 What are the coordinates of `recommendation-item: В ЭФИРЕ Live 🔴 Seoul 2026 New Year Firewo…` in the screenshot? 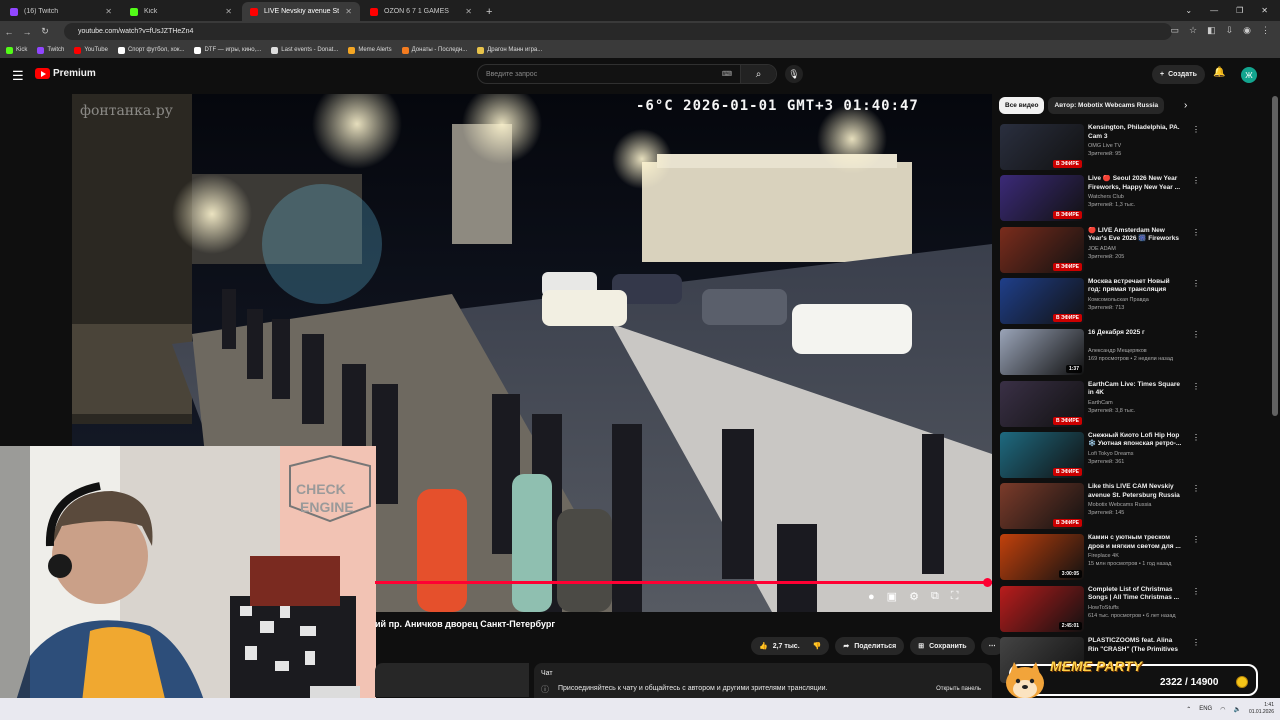 It's located at (1129, 199).